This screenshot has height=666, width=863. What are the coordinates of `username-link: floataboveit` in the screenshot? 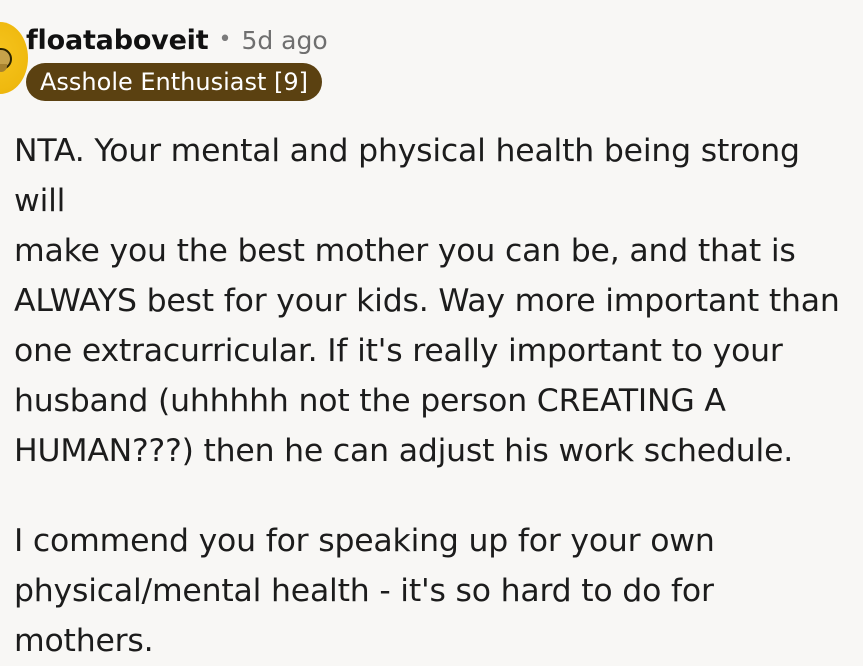 It's located at (117, 40).